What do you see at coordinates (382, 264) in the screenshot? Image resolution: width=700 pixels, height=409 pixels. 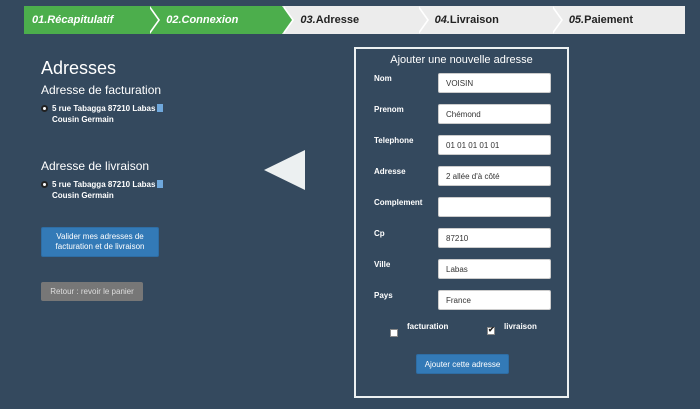 I see `ville-label: Ville` at bounding box center [382, 264].